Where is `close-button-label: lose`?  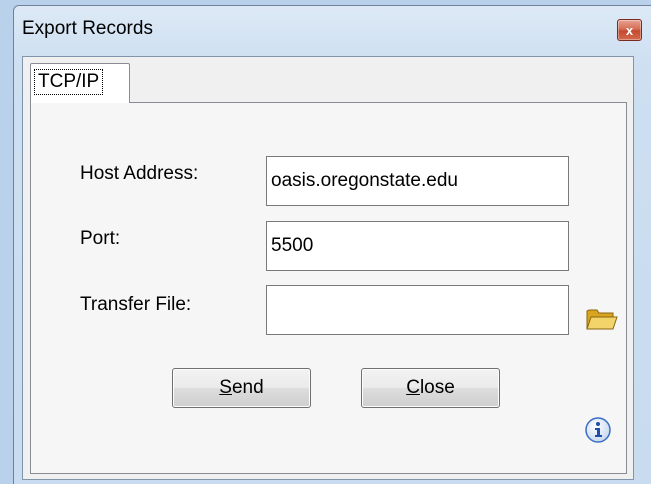
close-button-label: lose is located at coordinates (437, 387).